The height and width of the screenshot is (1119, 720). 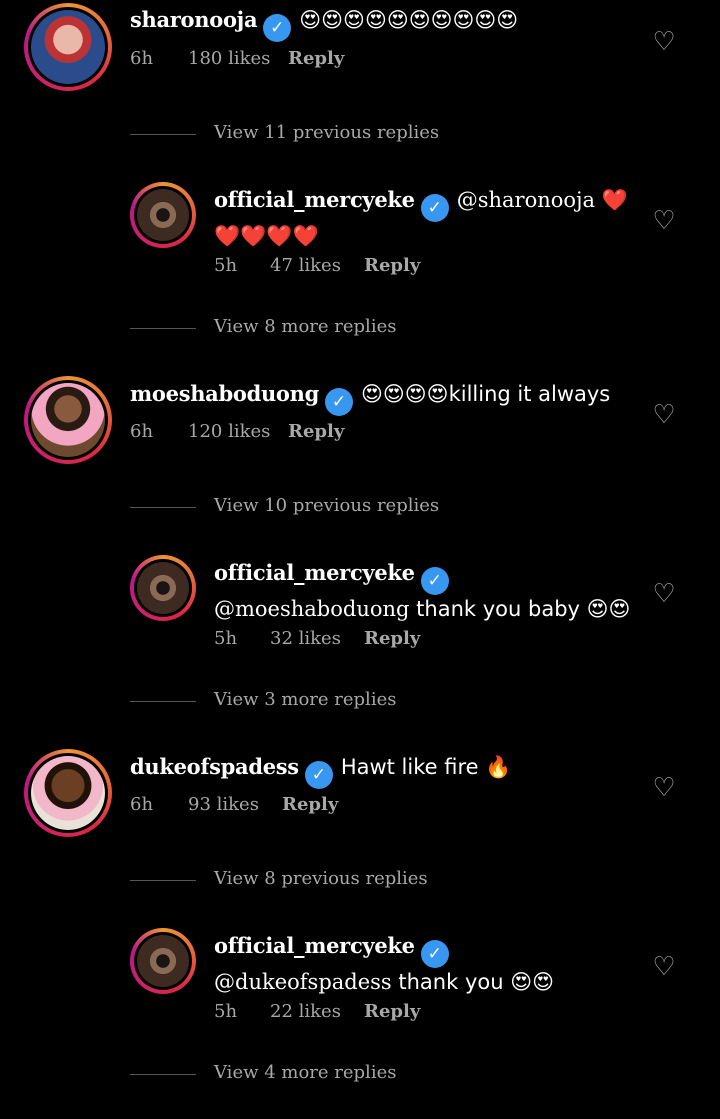 What do you see at coordinates (330, 506) in the screenshot?
I see `view-previous-replies: View 10 previous replies` at bounding box center [330, 506].